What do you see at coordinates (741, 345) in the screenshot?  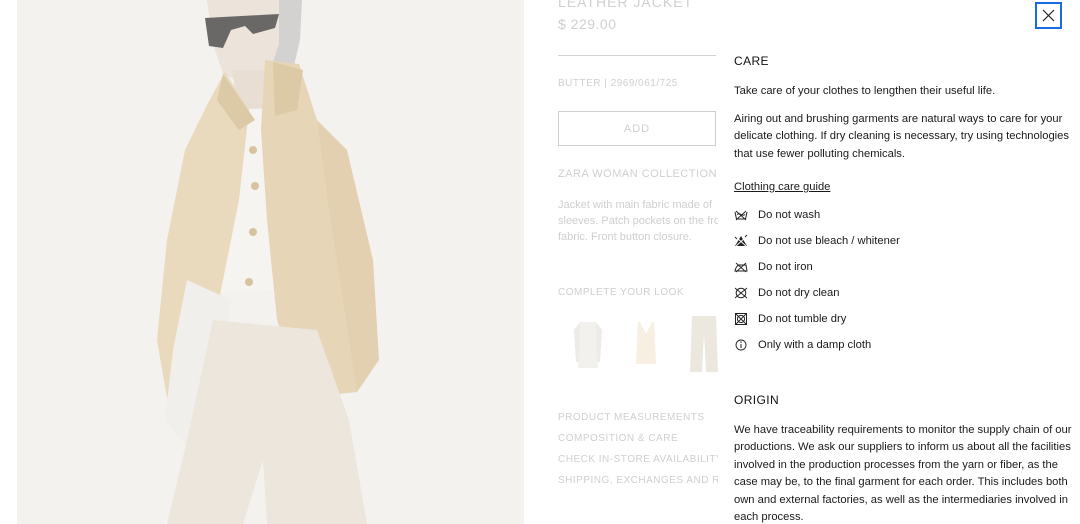 I see `info-icon` at bounding box center [741, 345].